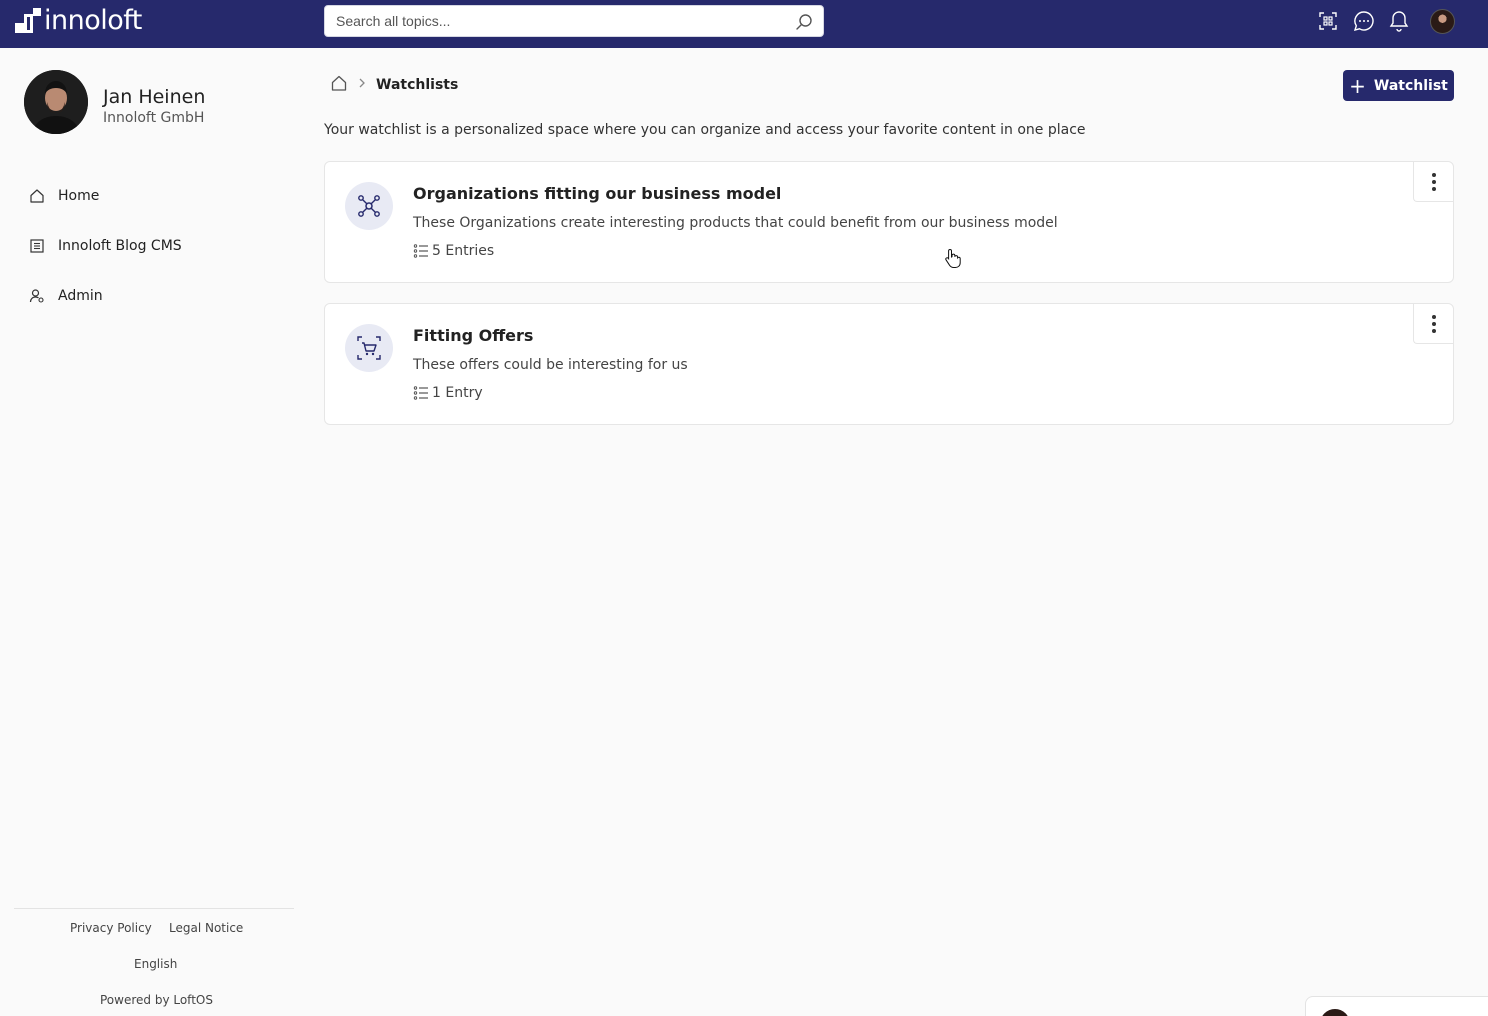 Image resolution: width=1488 pixels, height=1016 pixels. Describe the element at coordinates (804, 22) in the screenshot. I see `search-icon` at that location.